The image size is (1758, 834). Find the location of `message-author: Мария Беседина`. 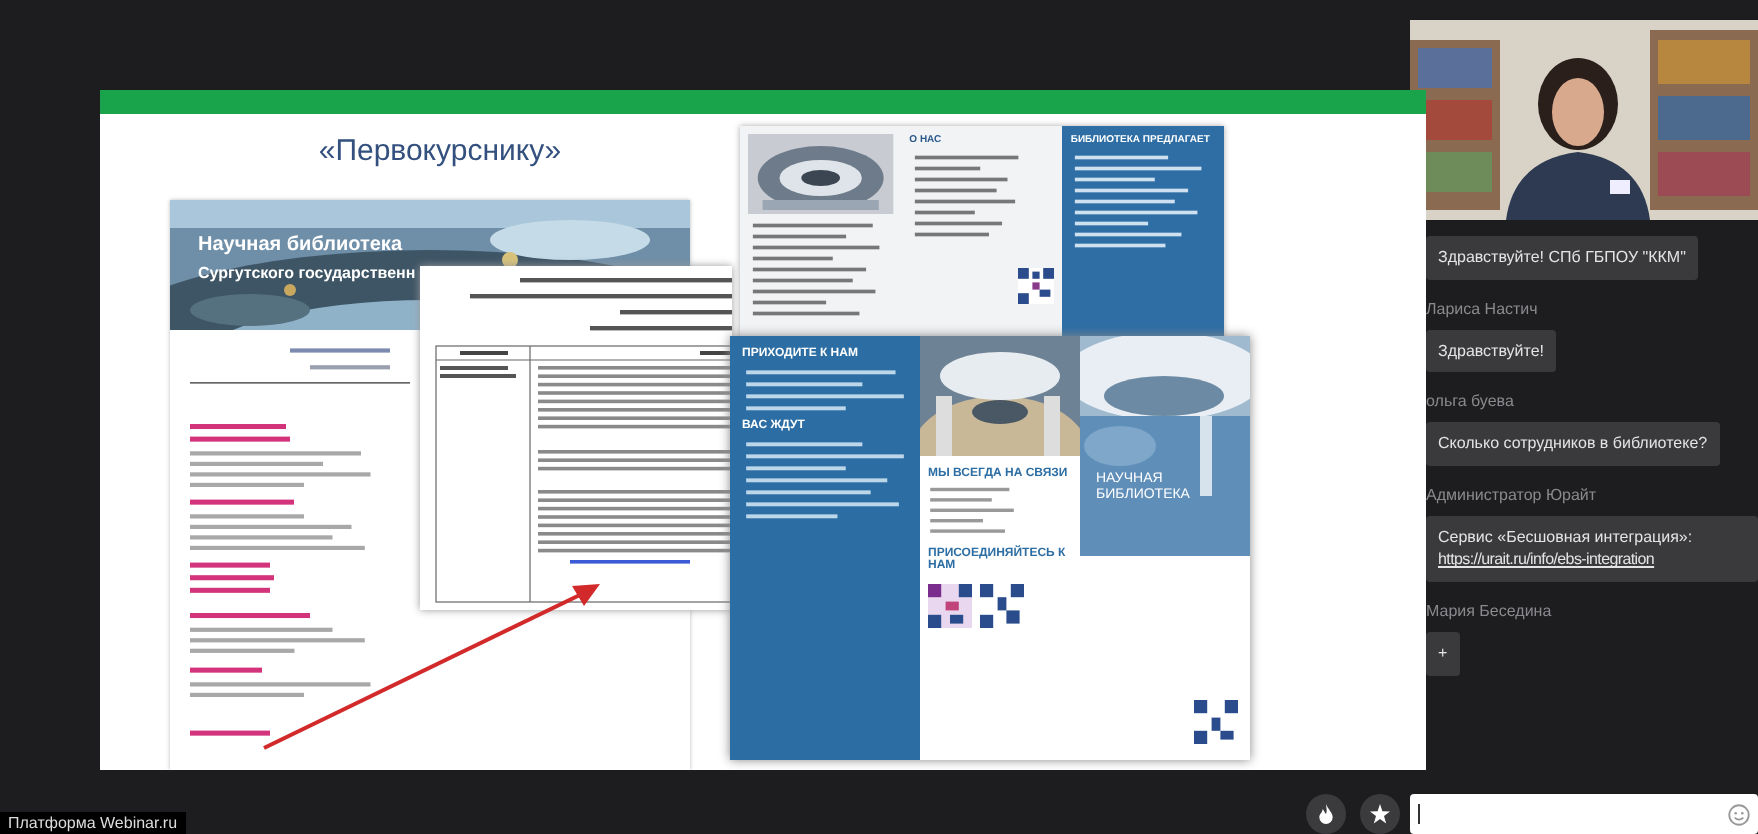

message-author: Мария Беседина is located at coordinates (1489, 610).